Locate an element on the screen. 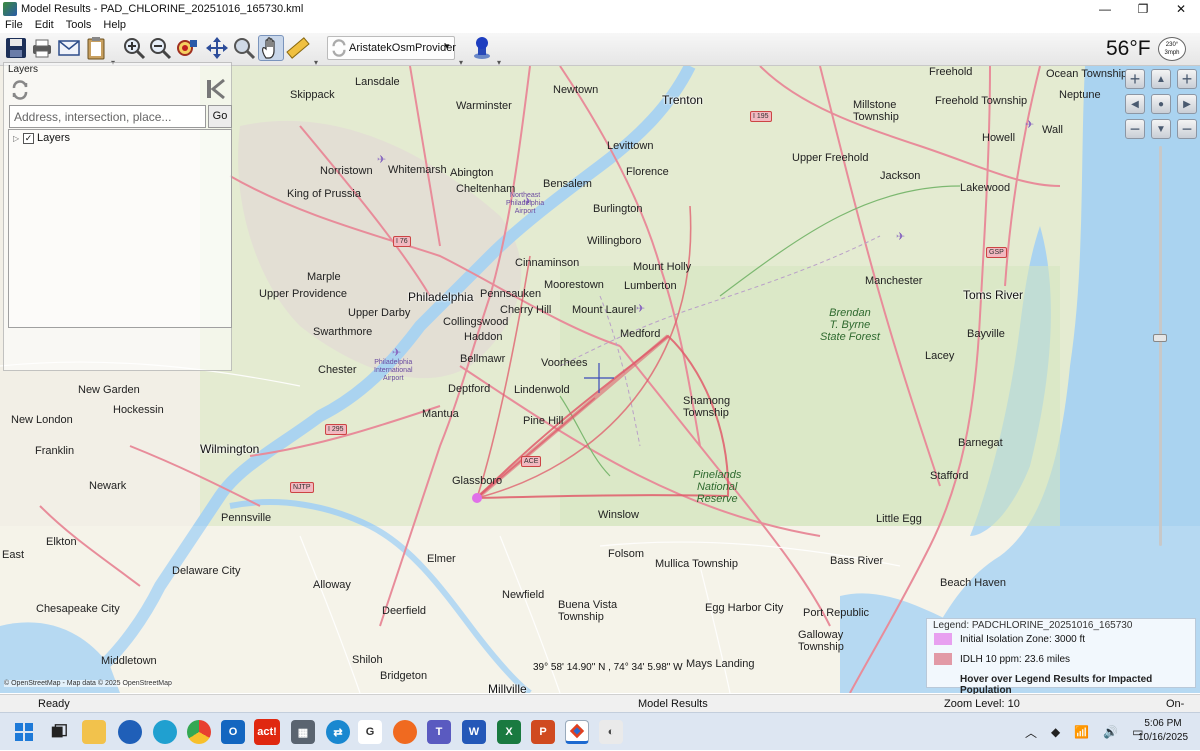  pan-button is located at coordinates (217, 48).